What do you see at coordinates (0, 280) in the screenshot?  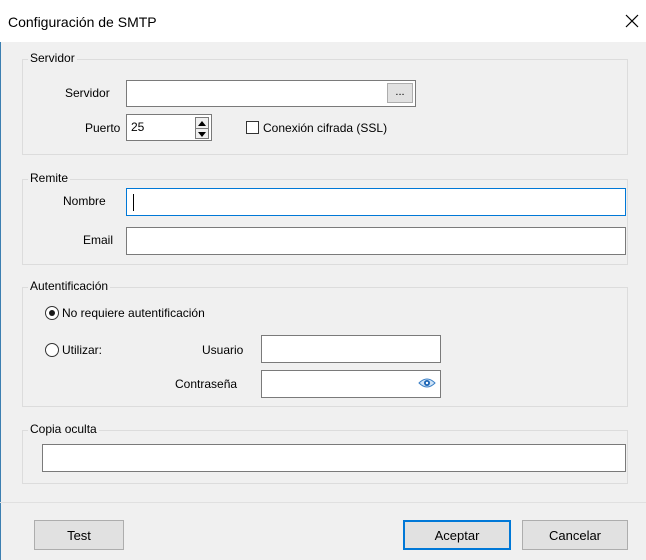 I see `window-border` at bounding box center [0, 280].